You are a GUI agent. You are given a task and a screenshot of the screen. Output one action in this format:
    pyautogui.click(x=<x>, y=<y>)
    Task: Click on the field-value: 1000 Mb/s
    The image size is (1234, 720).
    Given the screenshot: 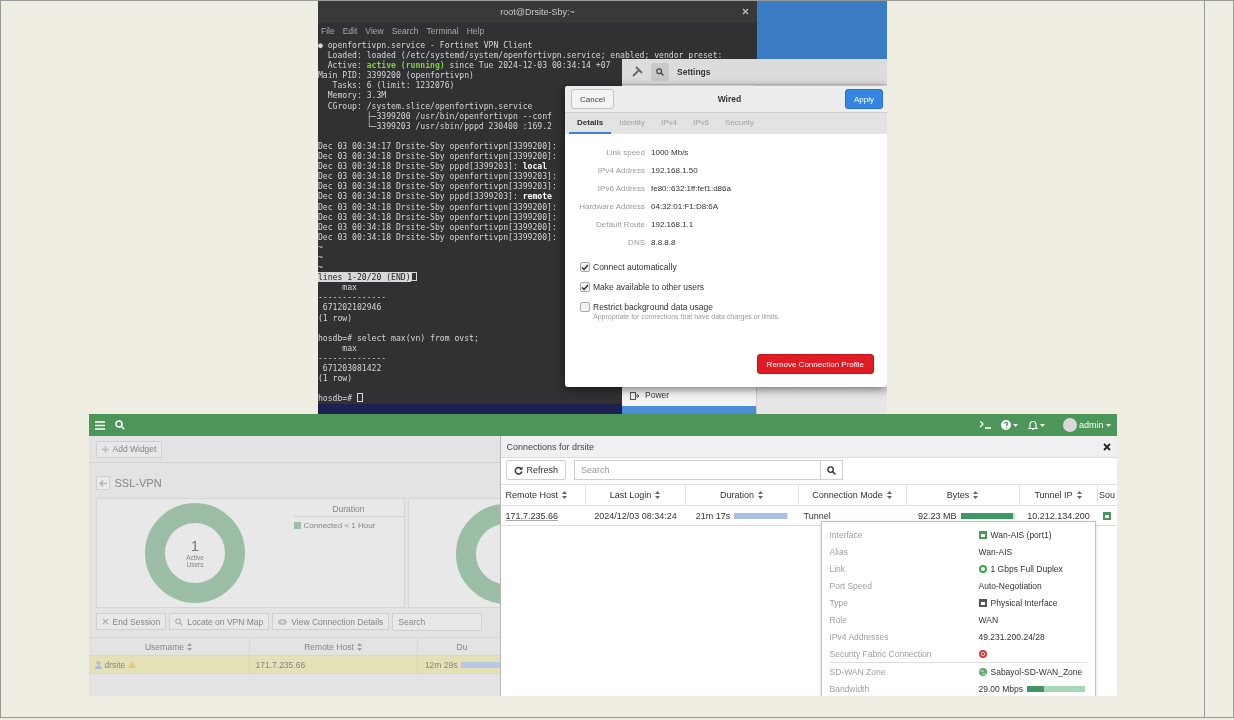 What is the action you would take?
    pyautogui.click(x=670, y=153)
    